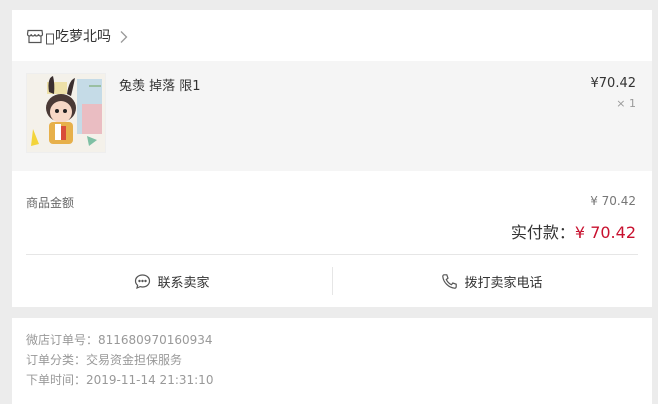 This screenshot has height=404, width=658. What do you see at coordinates (119, 340) in the screenshot?
I see `order-number: 微店订单号：811680970160934` at bounding box center [119, 340].